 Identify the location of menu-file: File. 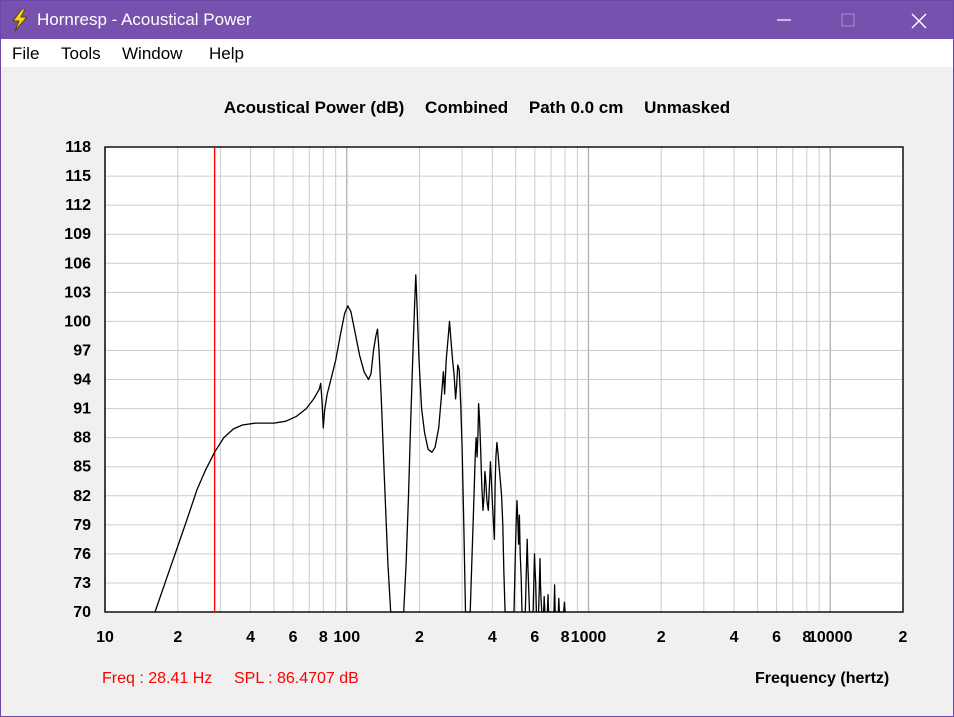
(25, 54).